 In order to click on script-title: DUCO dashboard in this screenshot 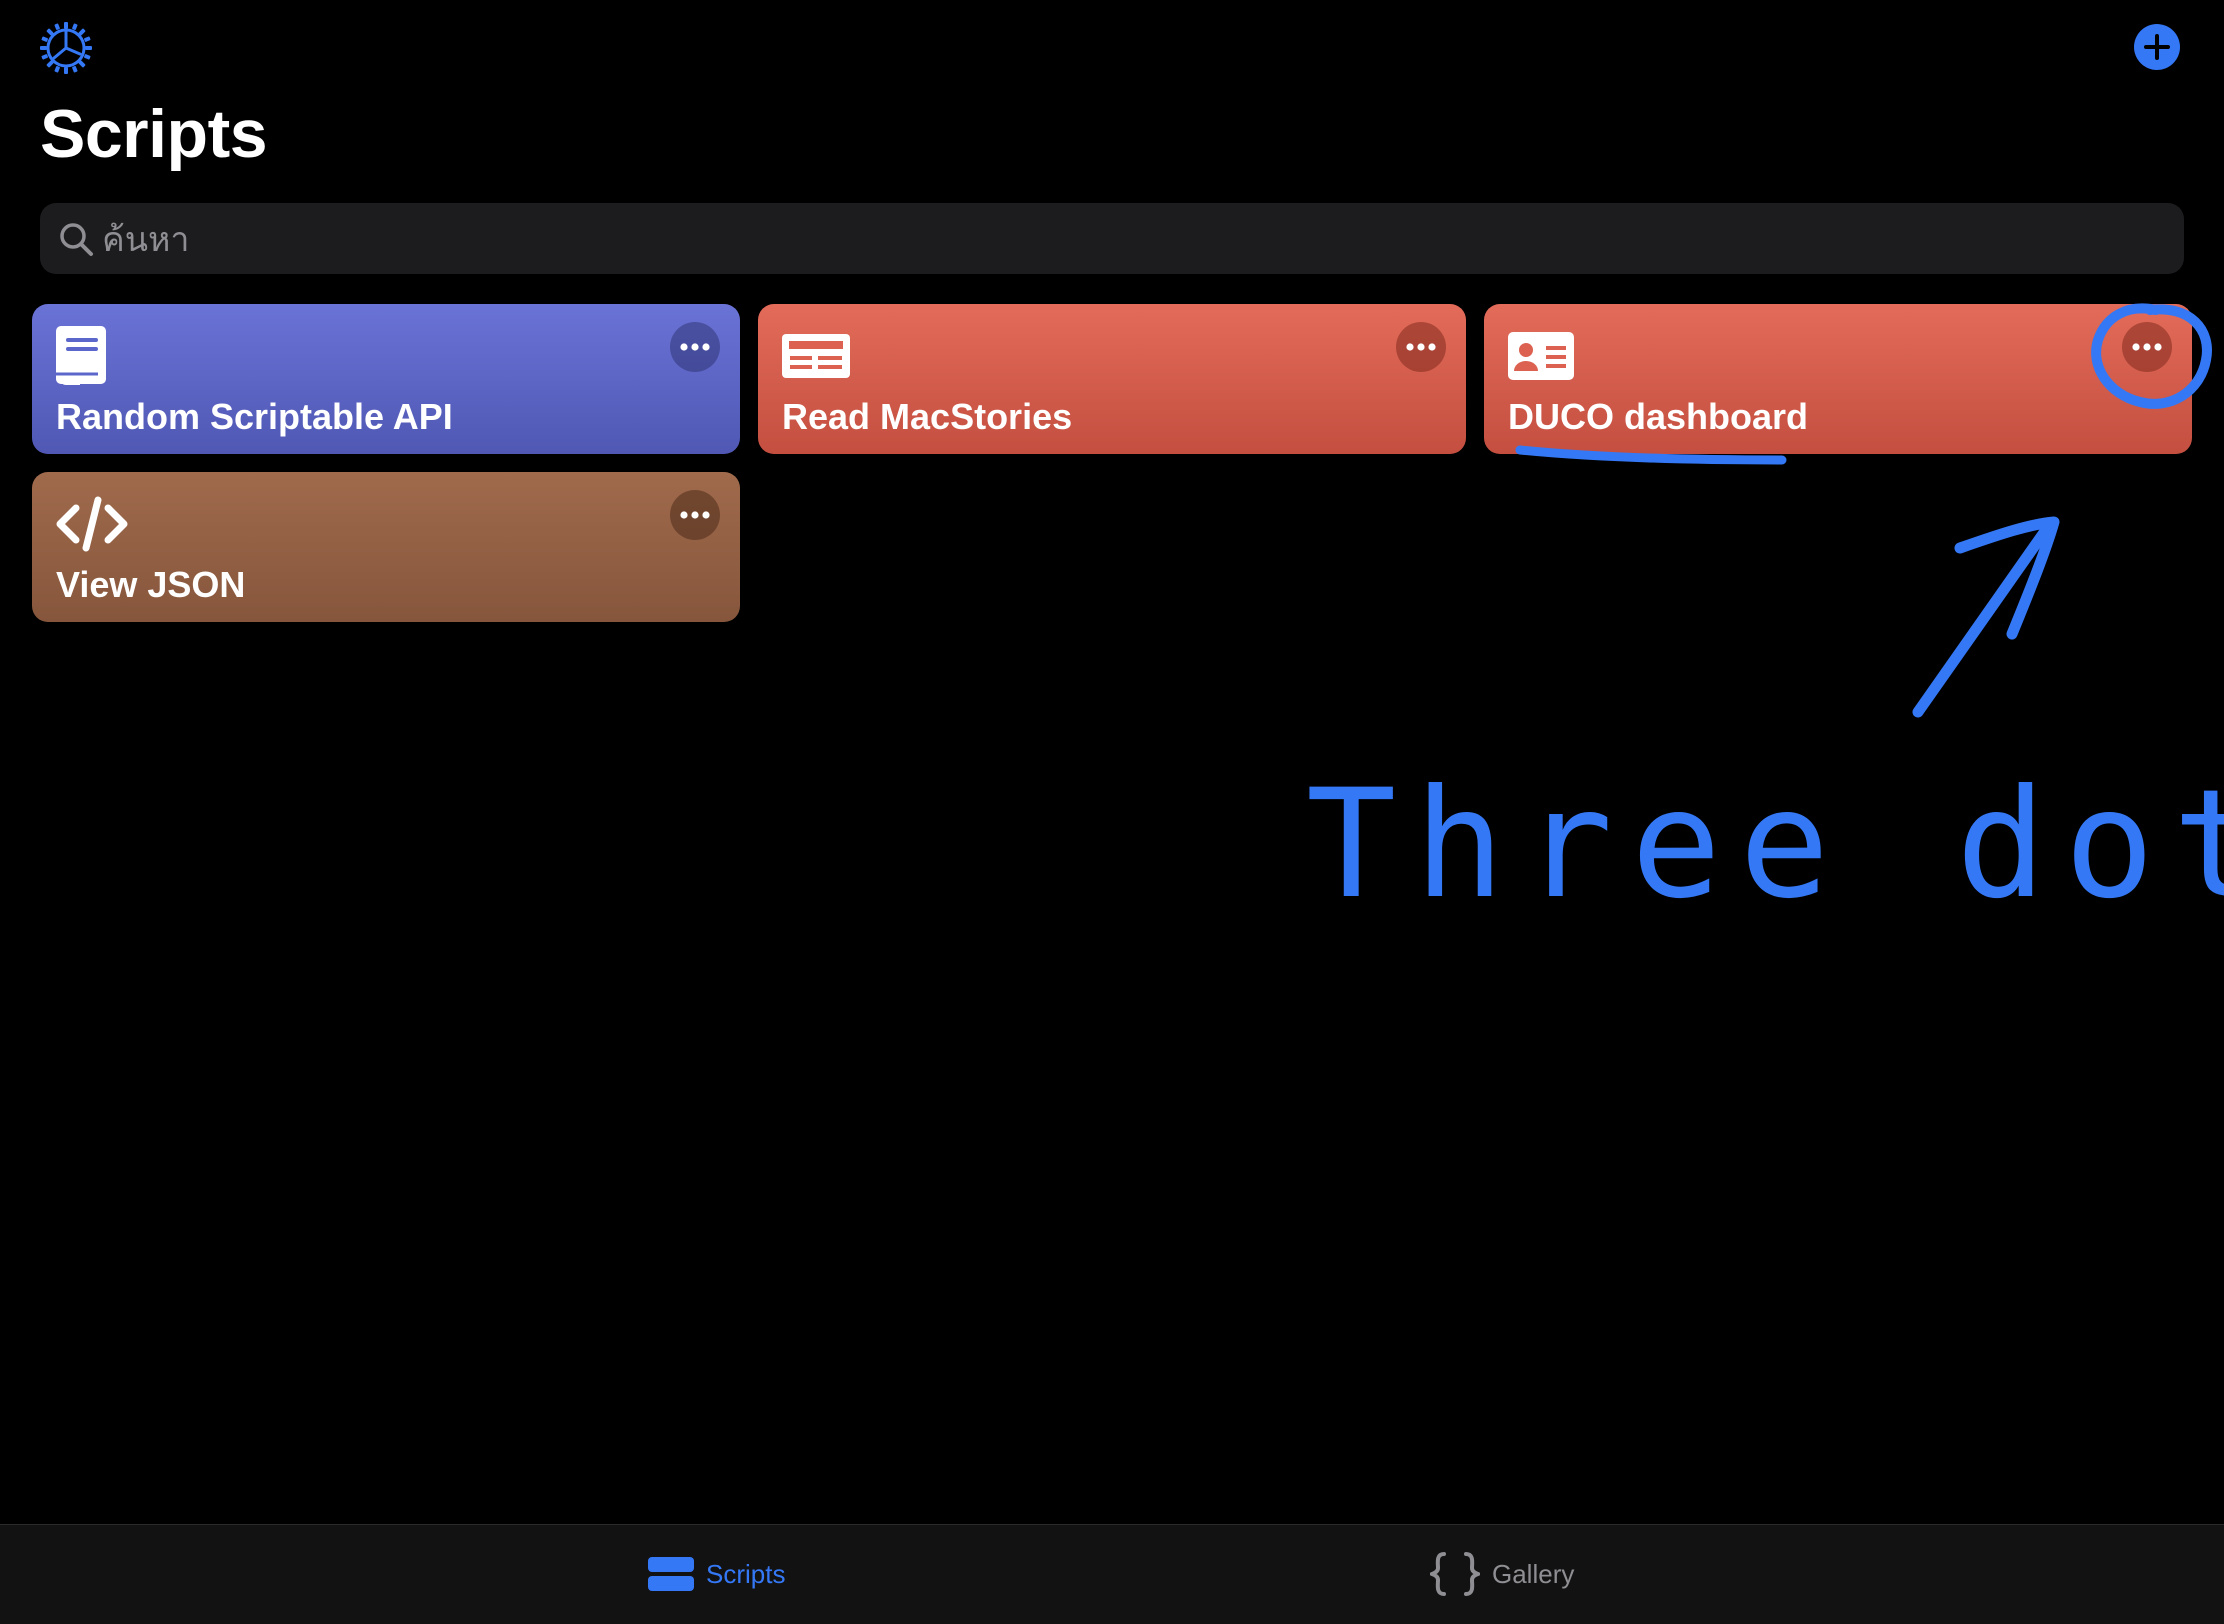, I will do `click(1658, 416)`.